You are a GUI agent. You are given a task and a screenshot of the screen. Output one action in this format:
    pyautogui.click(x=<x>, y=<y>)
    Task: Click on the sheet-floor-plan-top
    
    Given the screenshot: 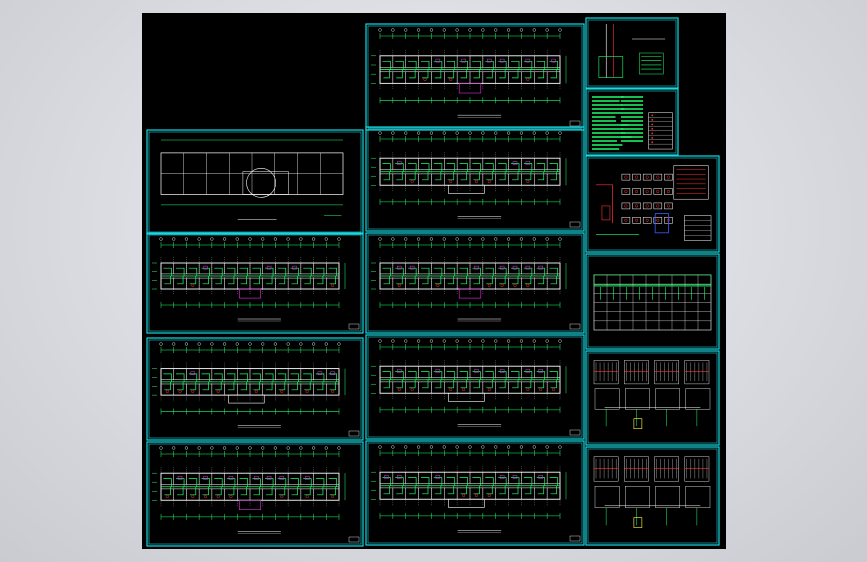 What is the action you would take?
    pyautogui.click(x=475, y=77)
    